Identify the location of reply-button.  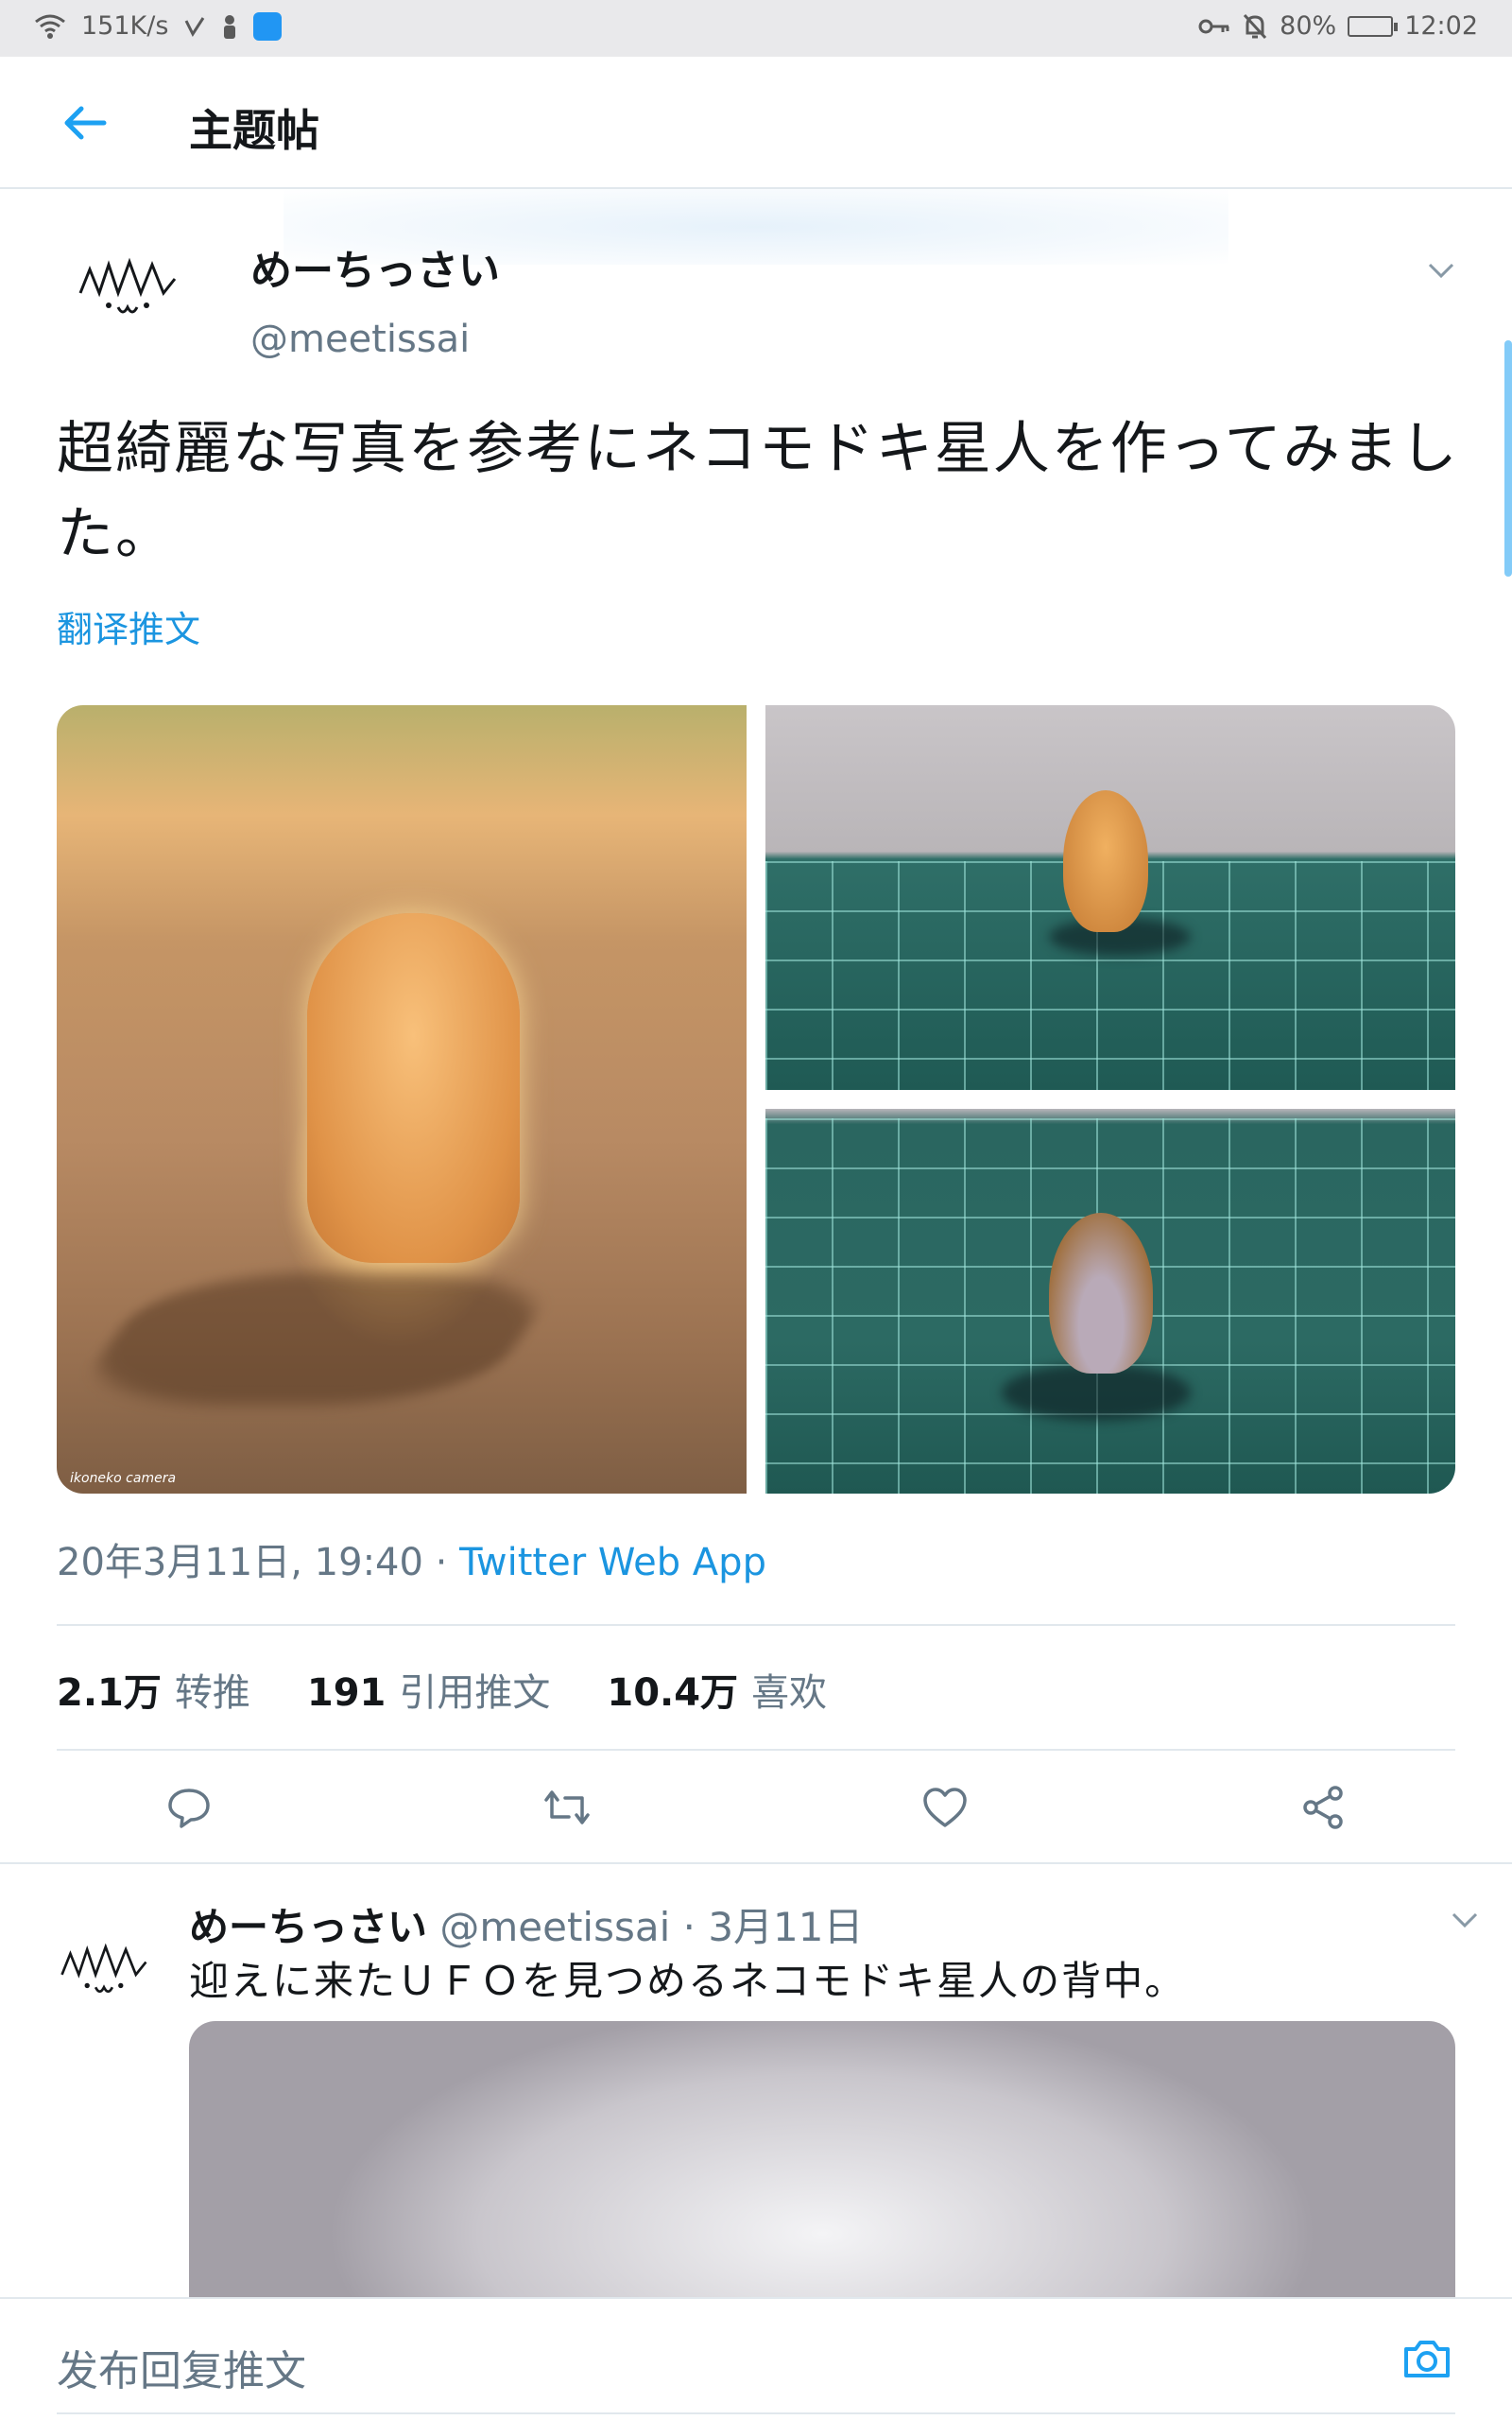
(189, 1808).